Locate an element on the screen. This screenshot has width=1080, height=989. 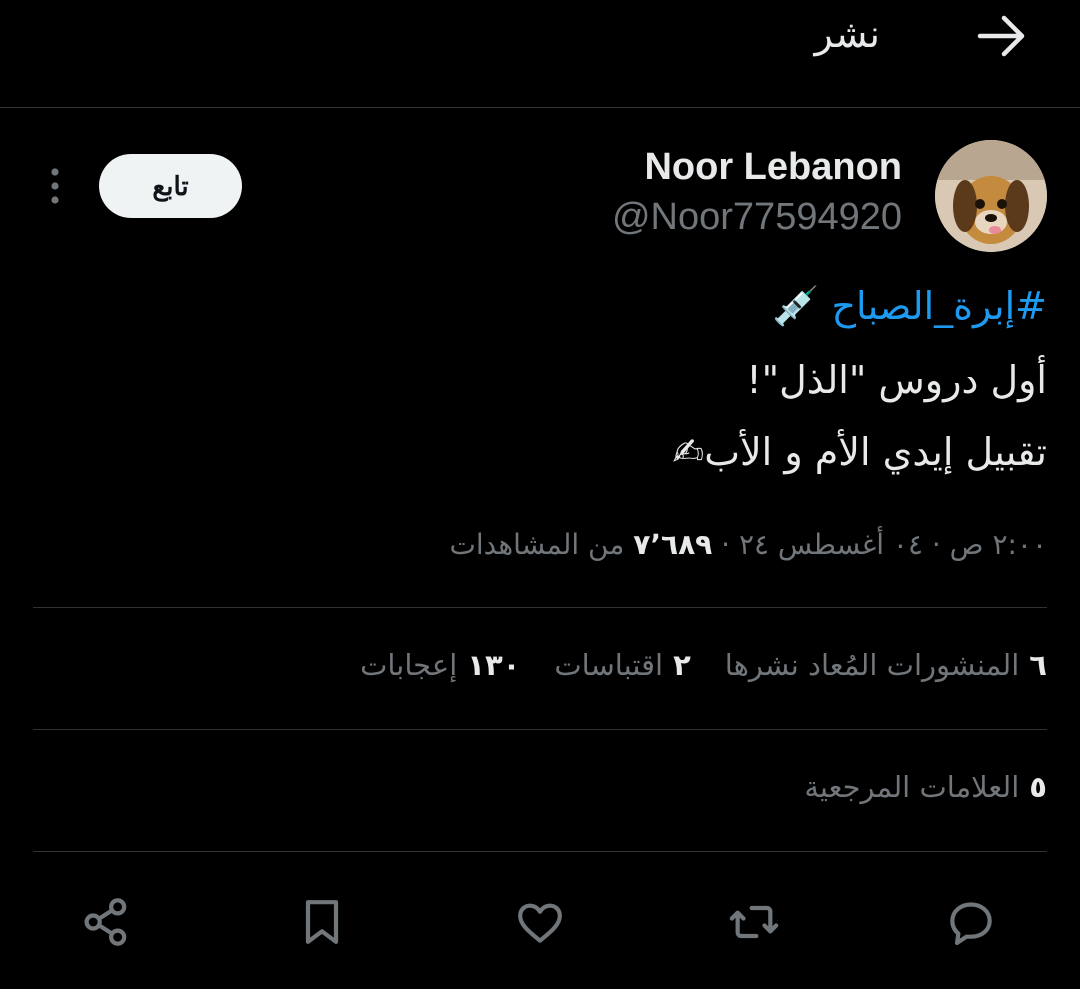
more-options-button is located at coordinates (55, 186).